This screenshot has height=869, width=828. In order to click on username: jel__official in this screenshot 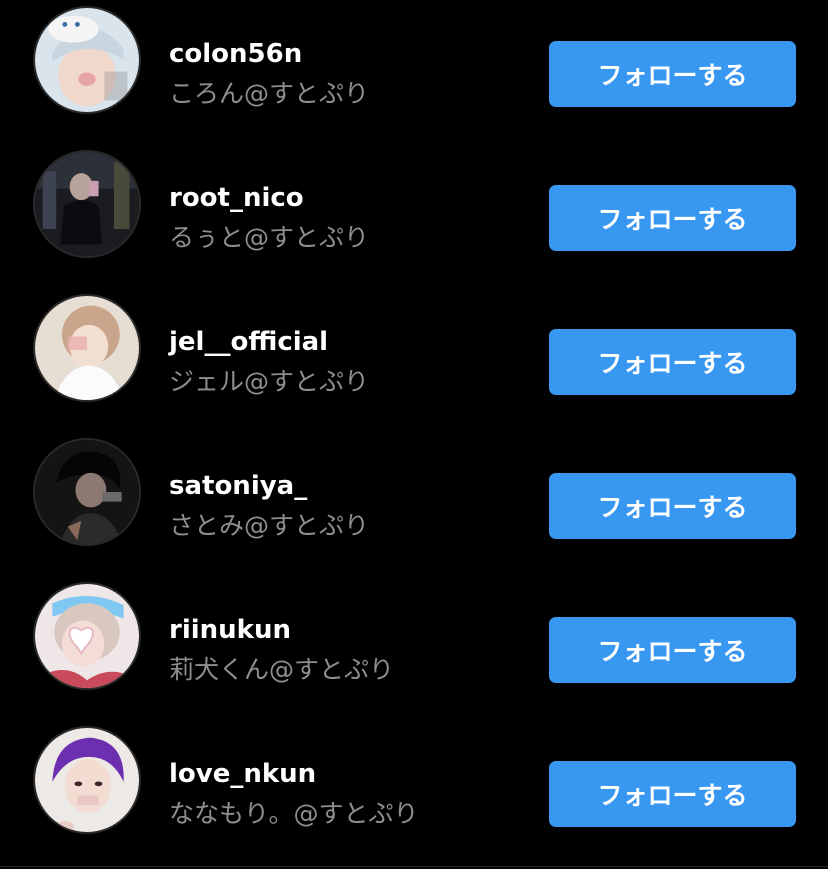, I will do `click(248, 342)`.